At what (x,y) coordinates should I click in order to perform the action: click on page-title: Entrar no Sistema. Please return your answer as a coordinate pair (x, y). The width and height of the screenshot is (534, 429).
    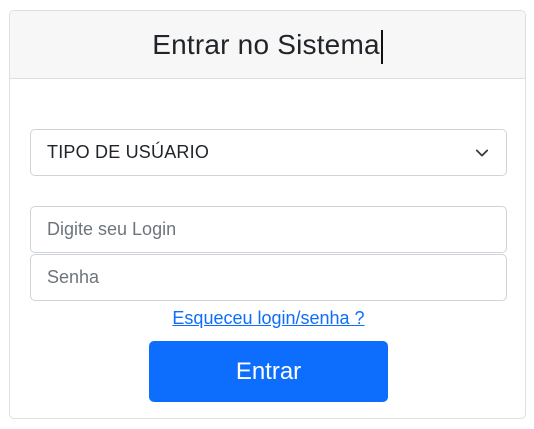
    Looking at the image, I should click on (266, 44).